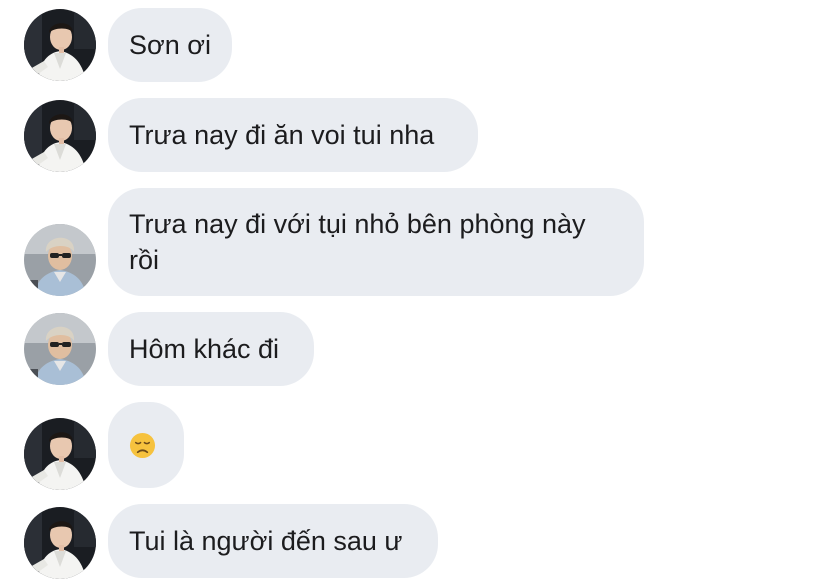  What do you see at coordinates (142, 445) in the screenshot?
I see `disappointed-face-icon` at bounding box center [142, 445].